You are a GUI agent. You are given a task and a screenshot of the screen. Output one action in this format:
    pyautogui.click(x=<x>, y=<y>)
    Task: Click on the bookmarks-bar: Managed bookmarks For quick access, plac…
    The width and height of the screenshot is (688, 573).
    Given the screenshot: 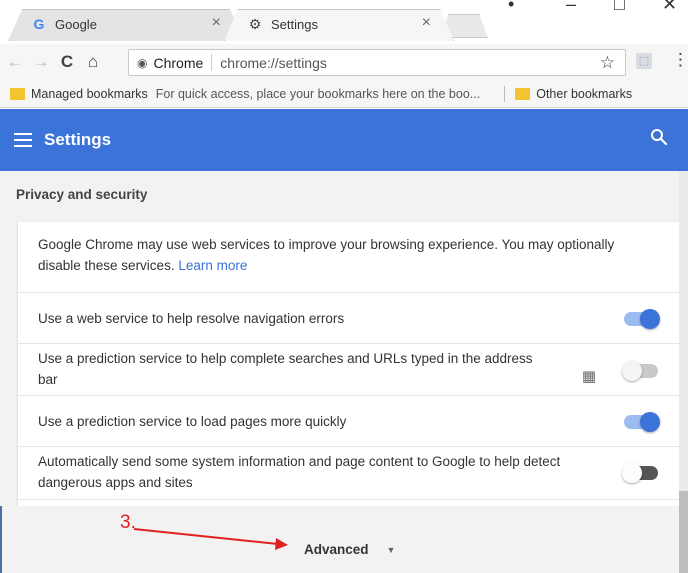 What is the action you would take?
    pyautogui.click(x=344, y=94)
    